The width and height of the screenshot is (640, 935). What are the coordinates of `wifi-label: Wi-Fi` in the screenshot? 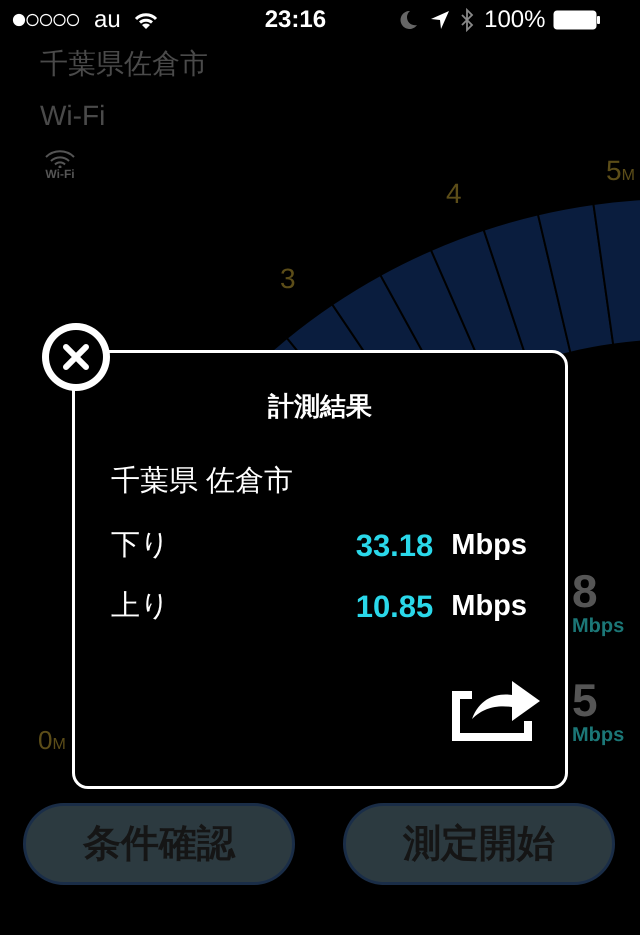 It's located at (60, 174).